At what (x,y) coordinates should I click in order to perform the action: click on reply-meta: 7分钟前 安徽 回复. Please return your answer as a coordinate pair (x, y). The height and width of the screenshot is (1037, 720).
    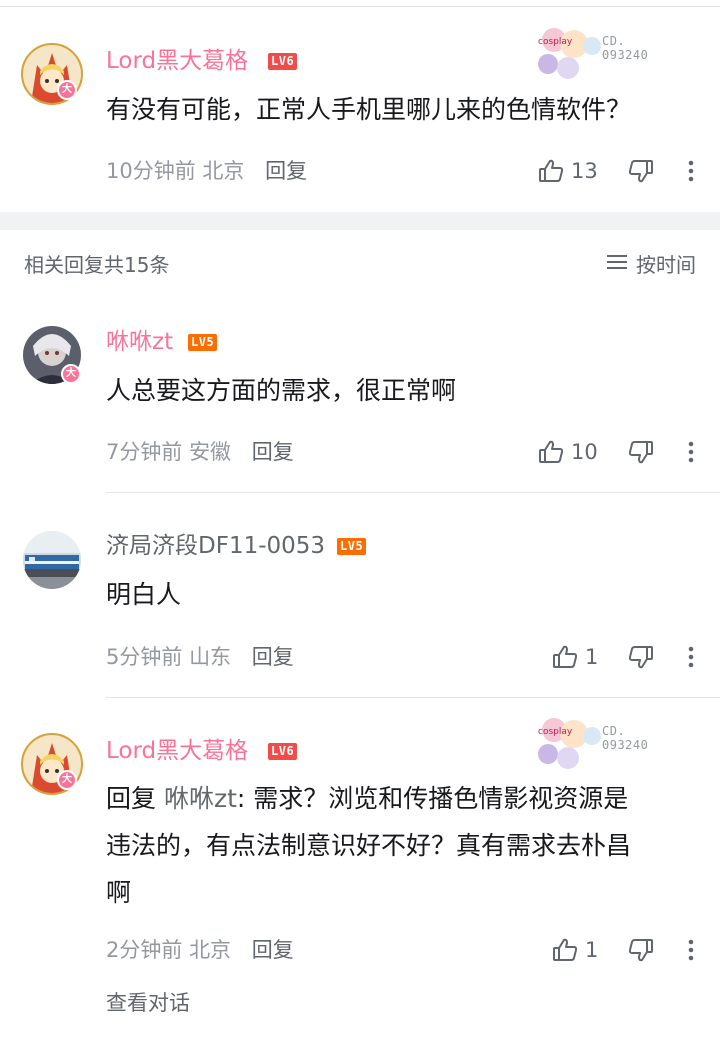
    Looking at the image, I should click on (200, 452).